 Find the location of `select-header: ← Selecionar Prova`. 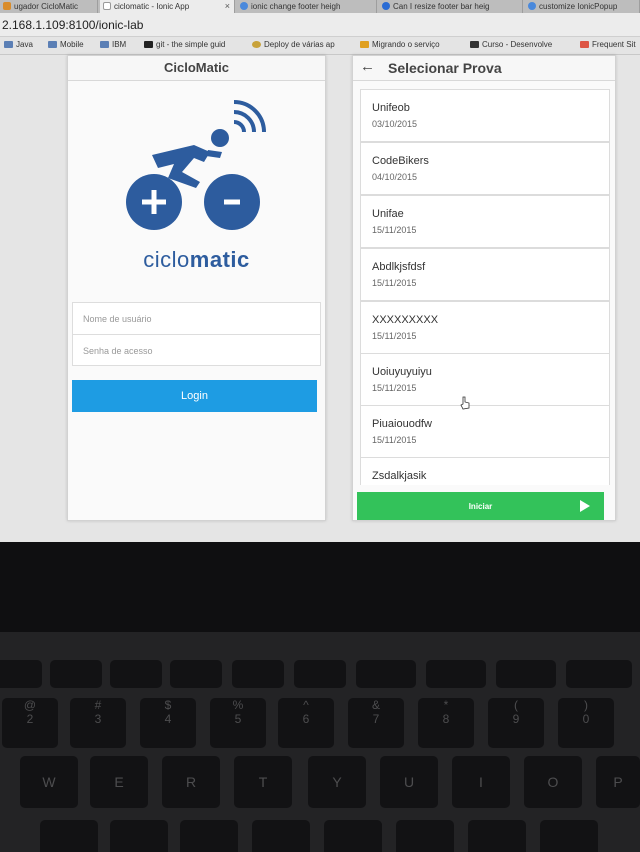

select-header: ← Selecionar Prova is located at coordinates (484, 68).